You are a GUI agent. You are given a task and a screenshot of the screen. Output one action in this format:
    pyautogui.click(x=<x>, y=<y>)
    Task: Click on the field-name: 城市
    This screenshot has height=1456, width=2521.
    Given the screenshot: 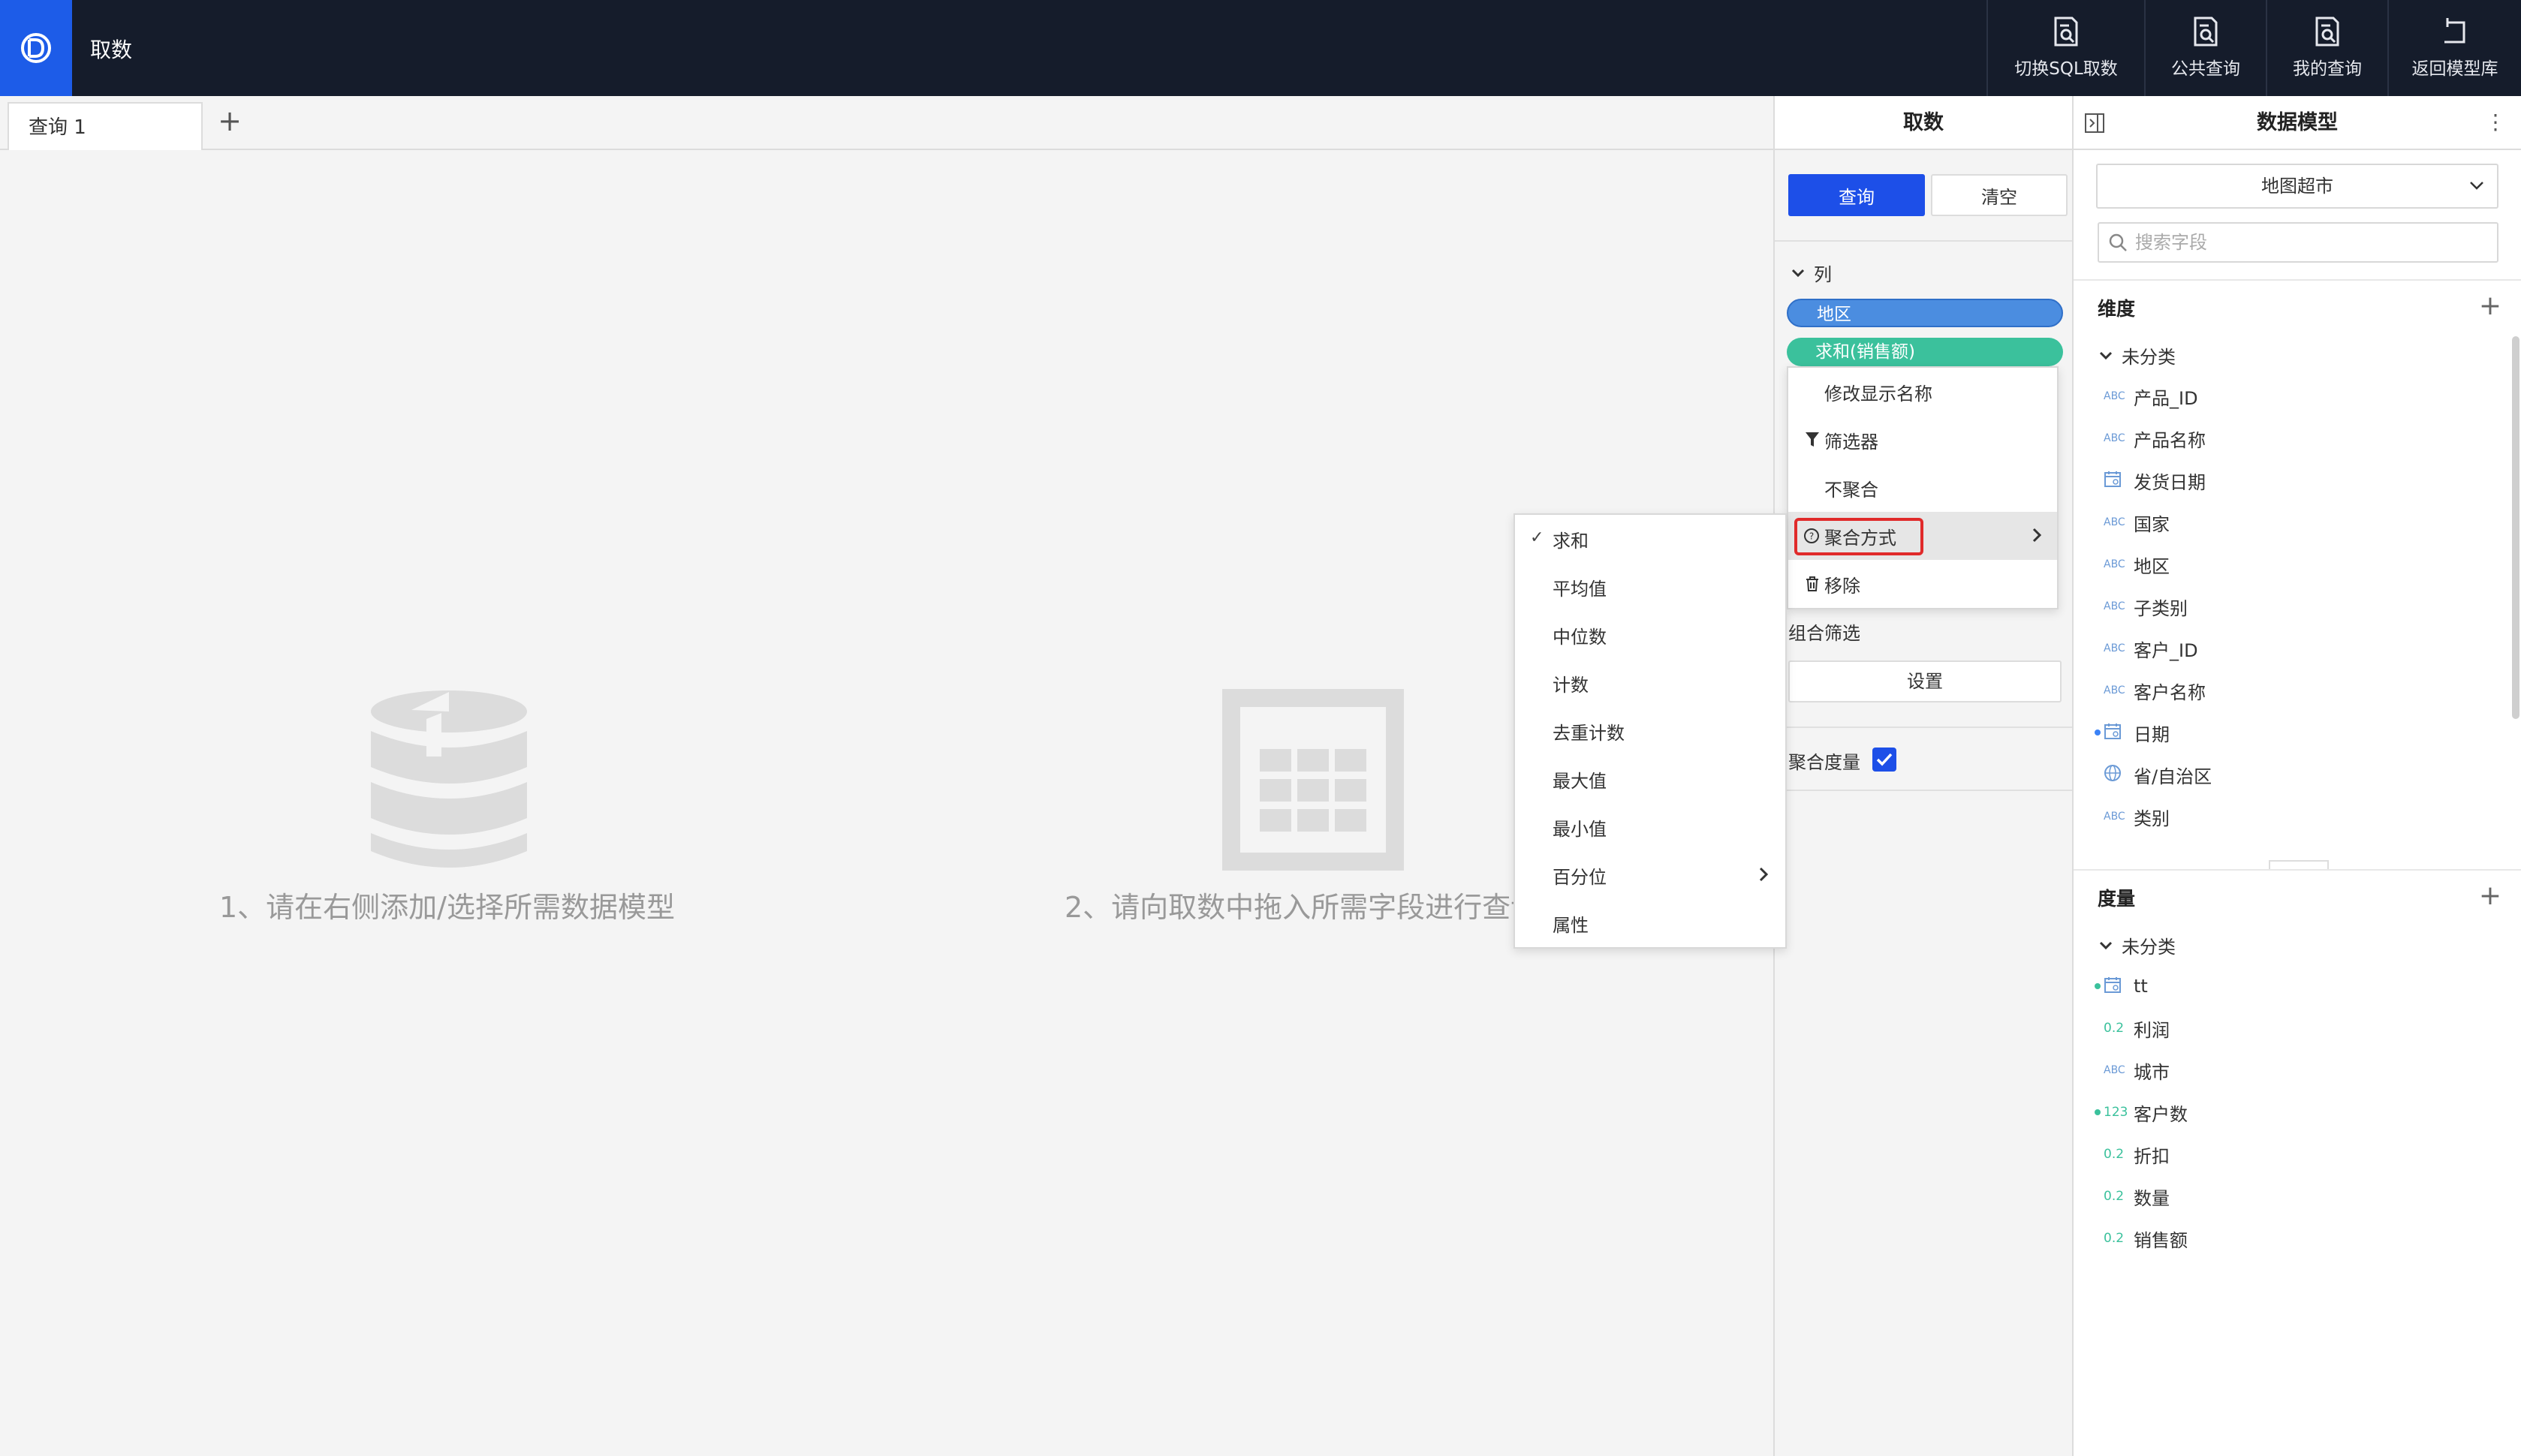 What is the action you would take?
    pyautogui.click(x=2152, y=1072)
    